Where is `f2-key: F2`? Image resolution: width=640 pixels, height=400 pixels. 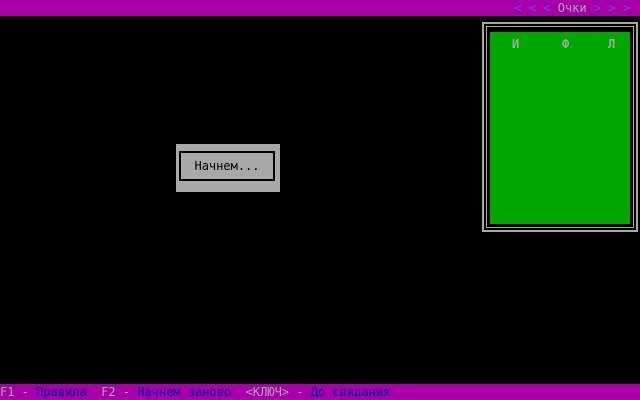
f2-key: F2 is located at coordinates (108, 392).